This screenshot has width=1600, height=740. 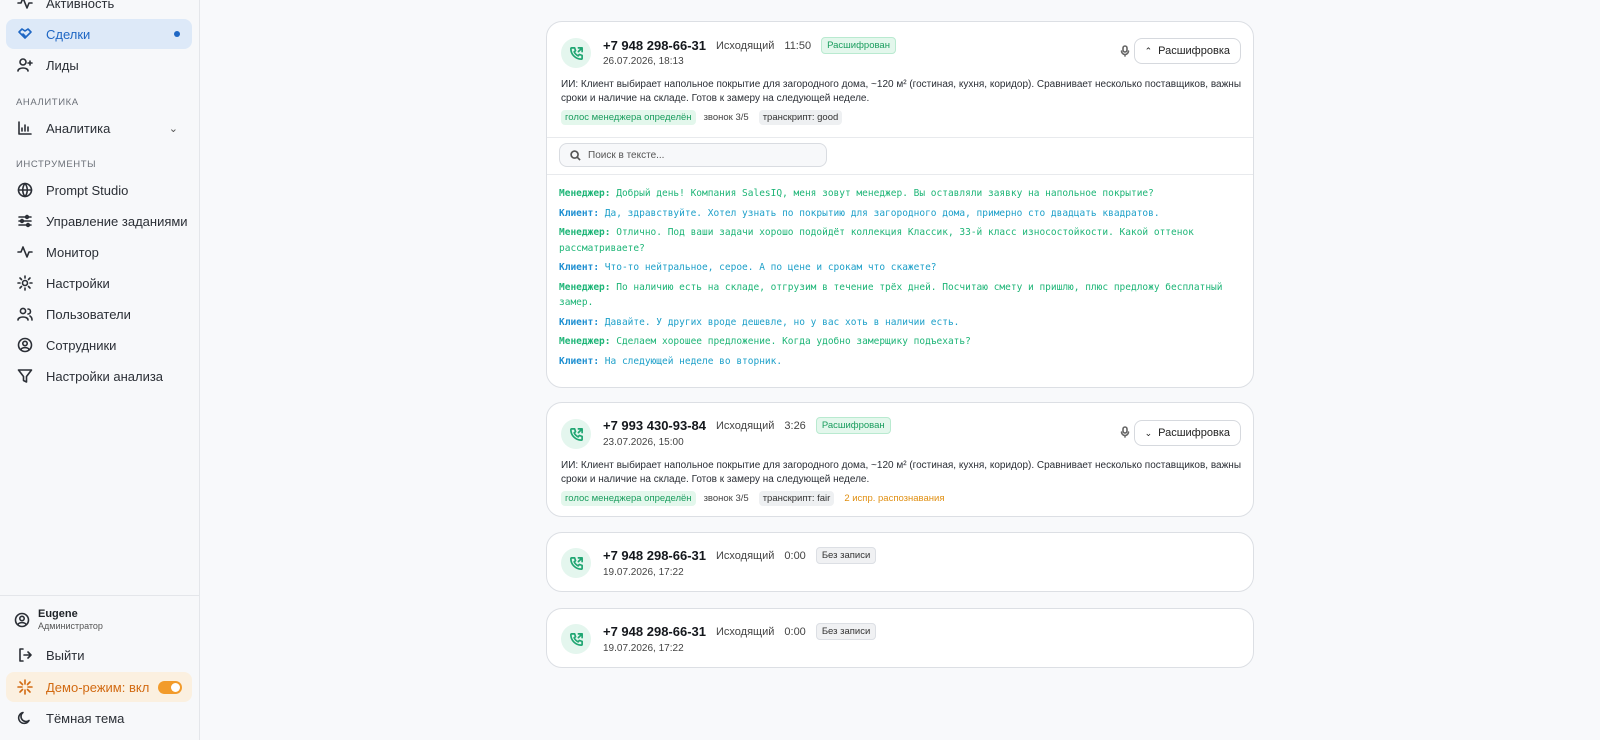 What do you see at coordinates (798, 45) in the screenshot?
I see `call-duration: 11:50` at bounding box center [798, 45].